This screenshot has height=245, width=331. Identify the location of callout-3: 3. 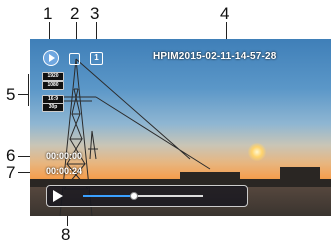
(95, 13).